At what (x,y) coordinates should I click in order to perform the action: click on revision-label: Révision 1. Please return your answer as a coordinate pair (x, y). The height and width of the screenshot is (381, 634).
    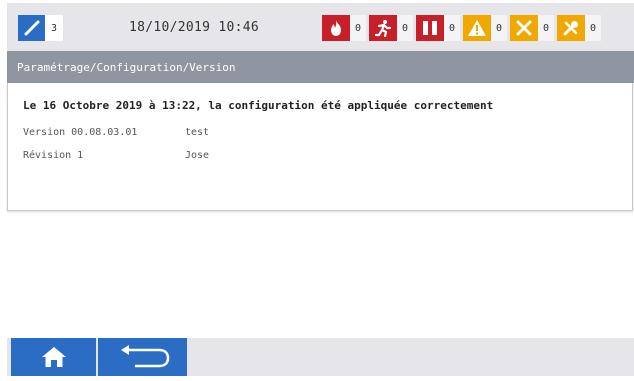
    Looking at the image, I should click on (53, 155).